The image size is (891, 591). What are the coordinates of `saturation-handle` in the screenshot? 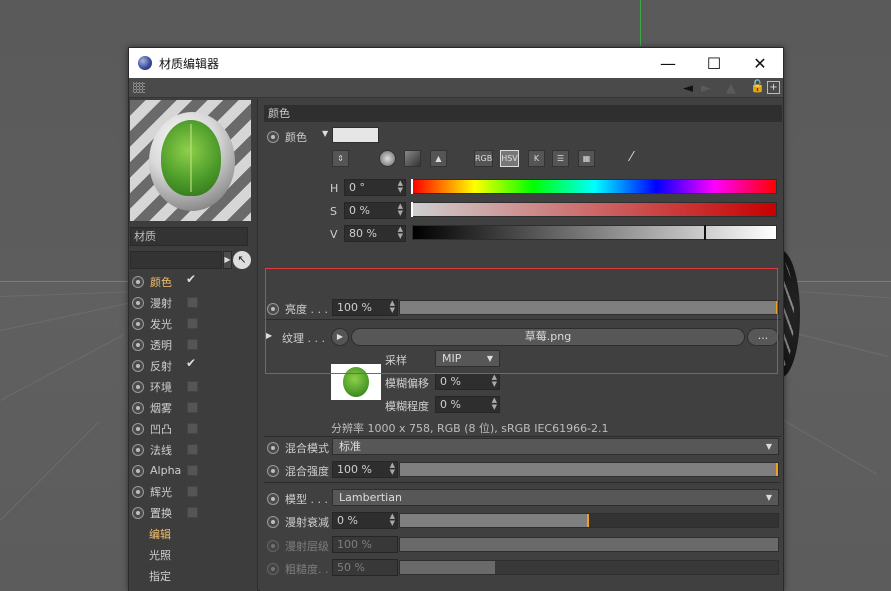 It's located at (412, 209).